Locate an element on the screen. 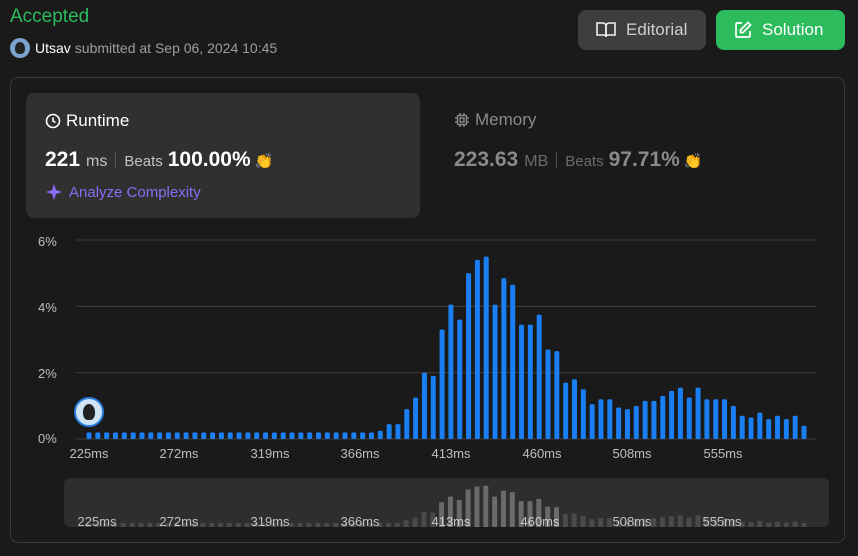 The image size is (858, 556). x-tick-label: 319ms is located at coordinates (270, 453).